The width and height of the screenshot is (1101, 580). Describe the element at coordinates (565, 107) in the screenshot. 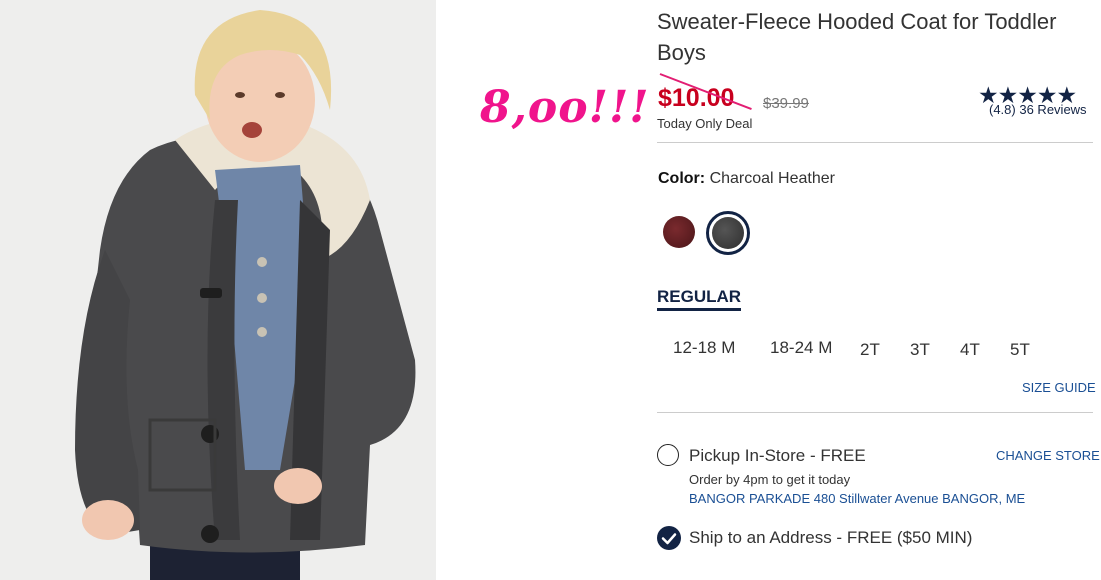

I see `price-annotation: 8,oo!!!` at that location.